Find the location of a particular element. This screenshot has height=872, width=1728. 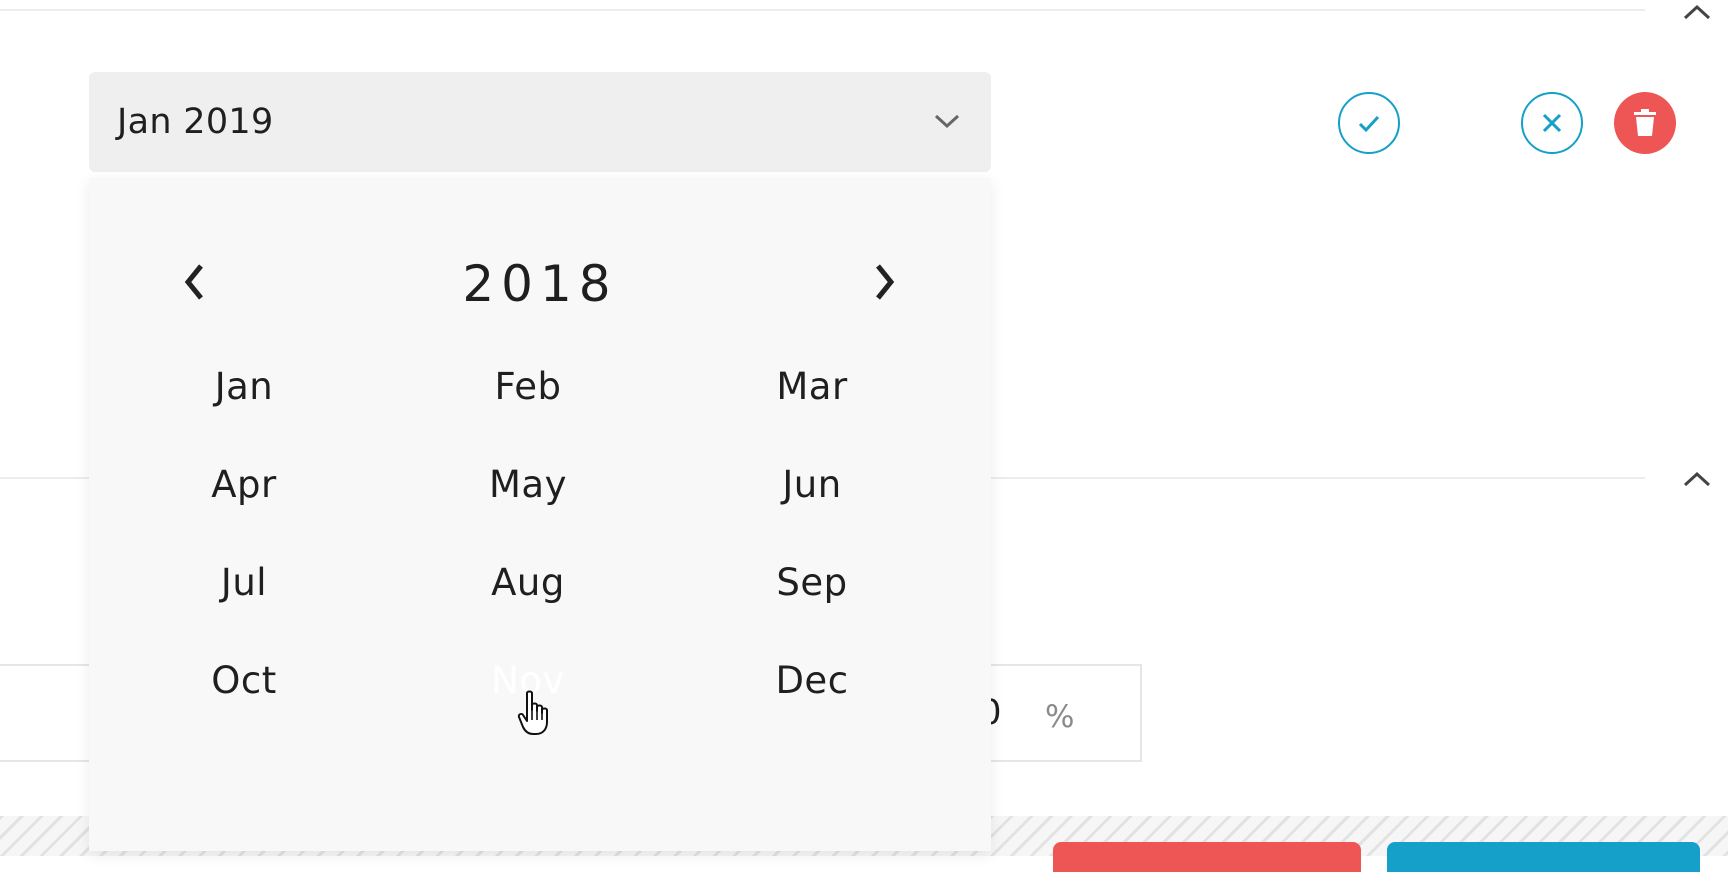

chevron-right-icon is located at coordinates (885, 282).